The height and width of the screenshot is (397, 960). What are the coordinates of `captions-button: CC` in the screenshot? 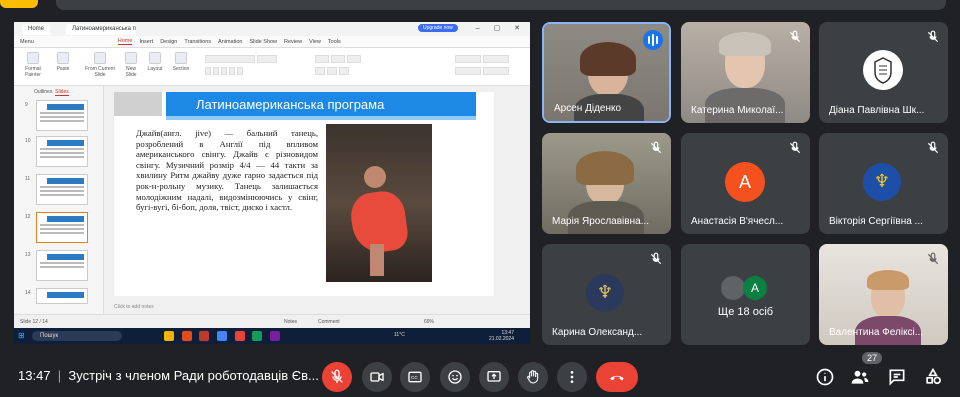 It's located at (415, 377).